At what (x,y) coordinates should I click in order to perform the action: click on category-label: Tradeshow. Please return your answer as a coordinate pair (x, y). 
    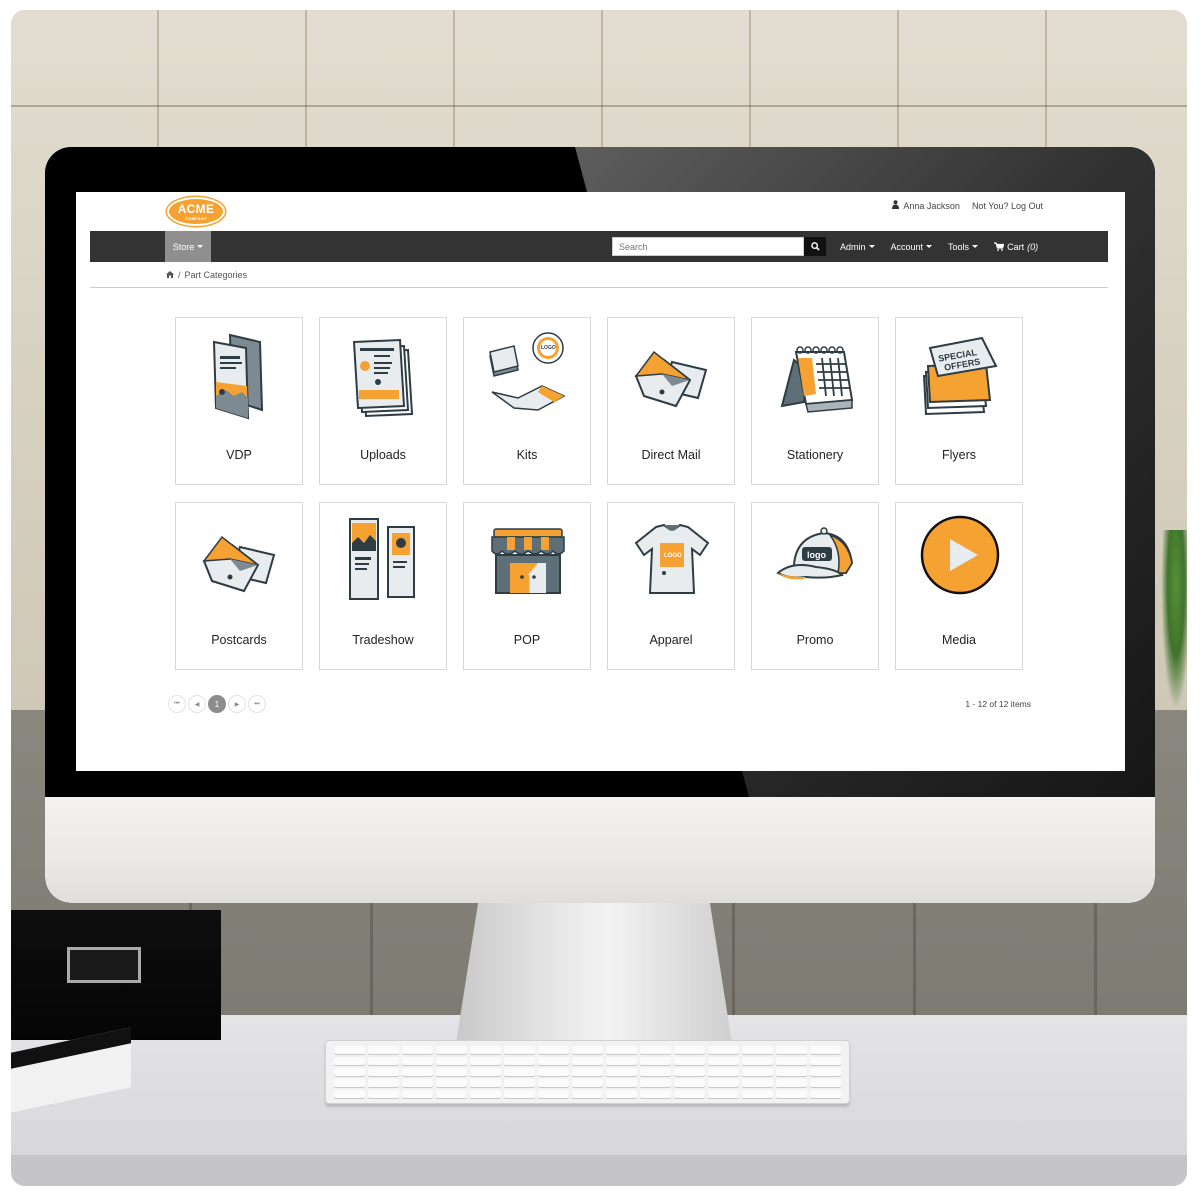
    Looking at the image, I should click on (383, 640).